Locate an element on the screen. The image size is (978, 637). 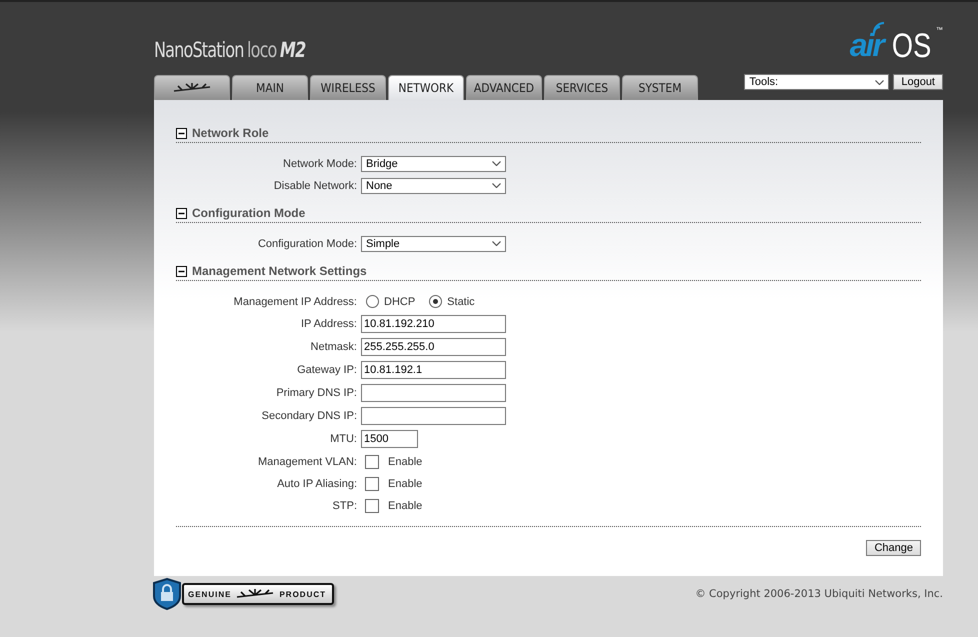
field-label: Auto IP Aliasing: is located at coordinates (317, 484).